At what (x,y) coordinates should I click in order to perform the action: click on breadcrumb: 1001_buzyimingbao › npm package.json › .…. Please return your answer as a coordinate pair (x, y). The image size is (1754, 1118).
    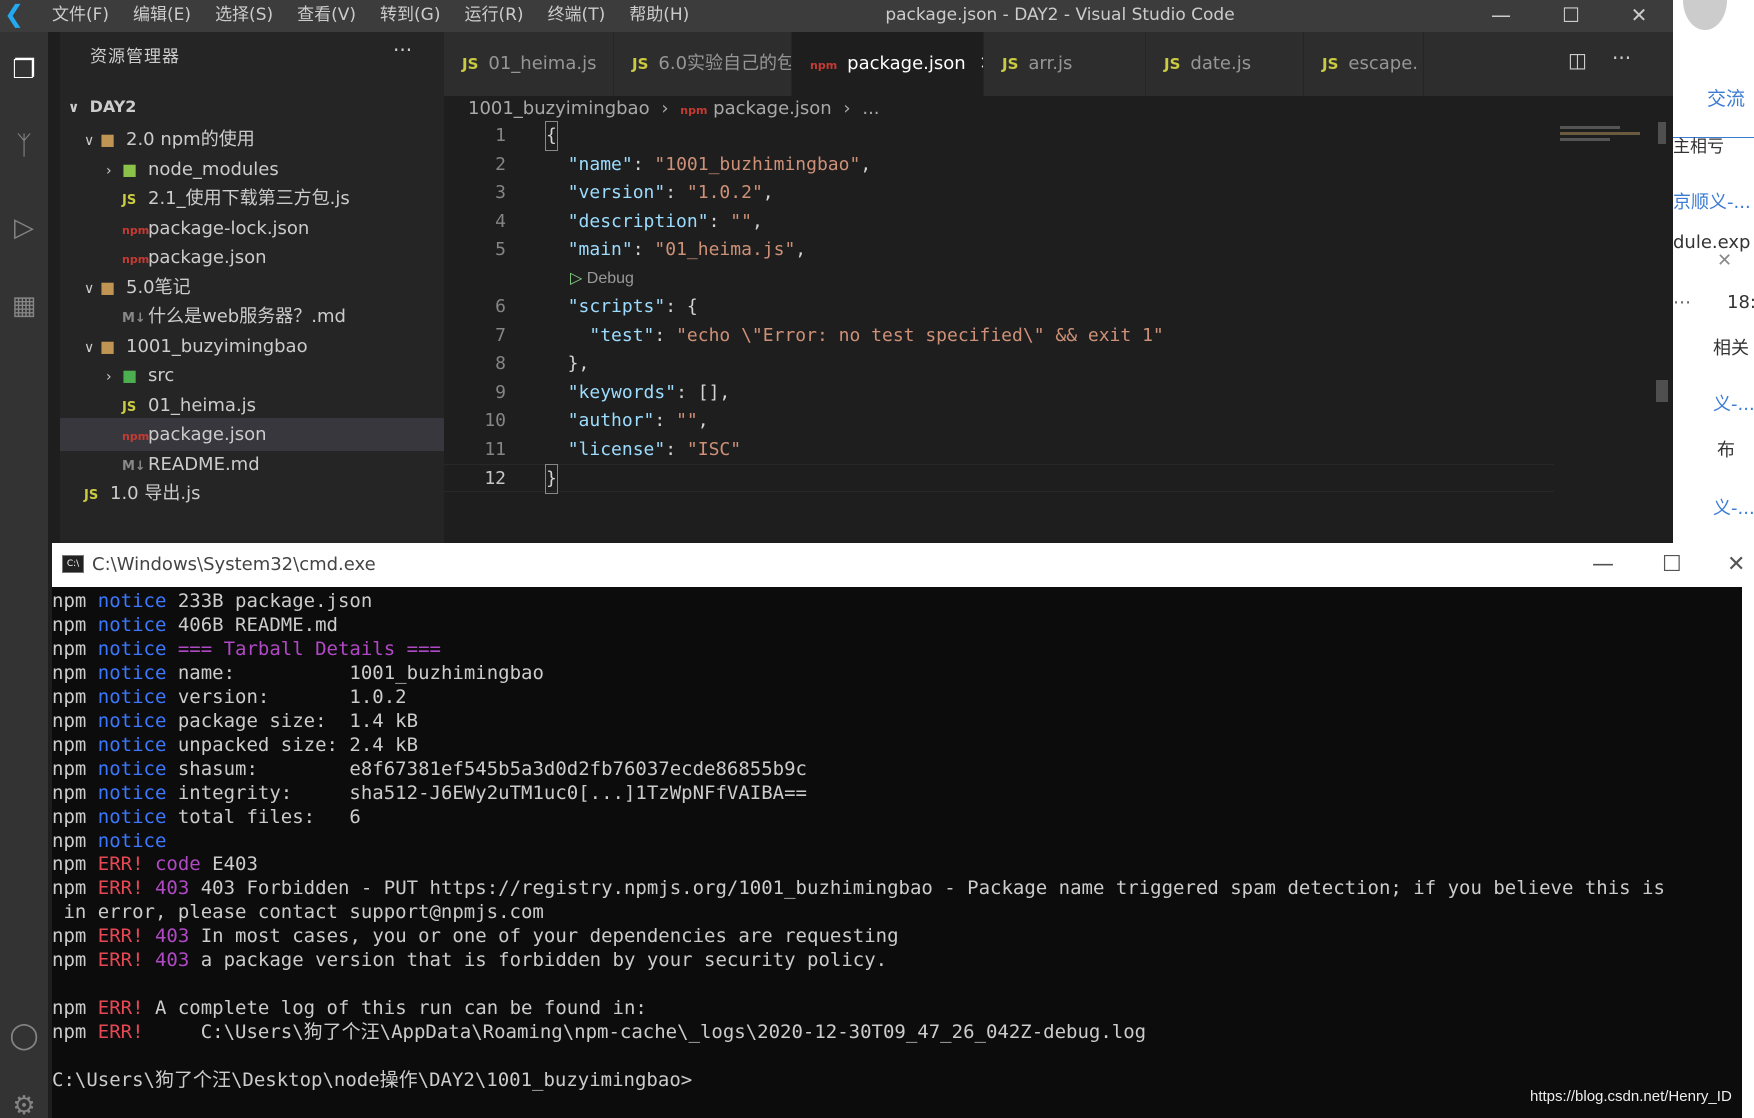
    Looking at the image, I should click on (674, 109).